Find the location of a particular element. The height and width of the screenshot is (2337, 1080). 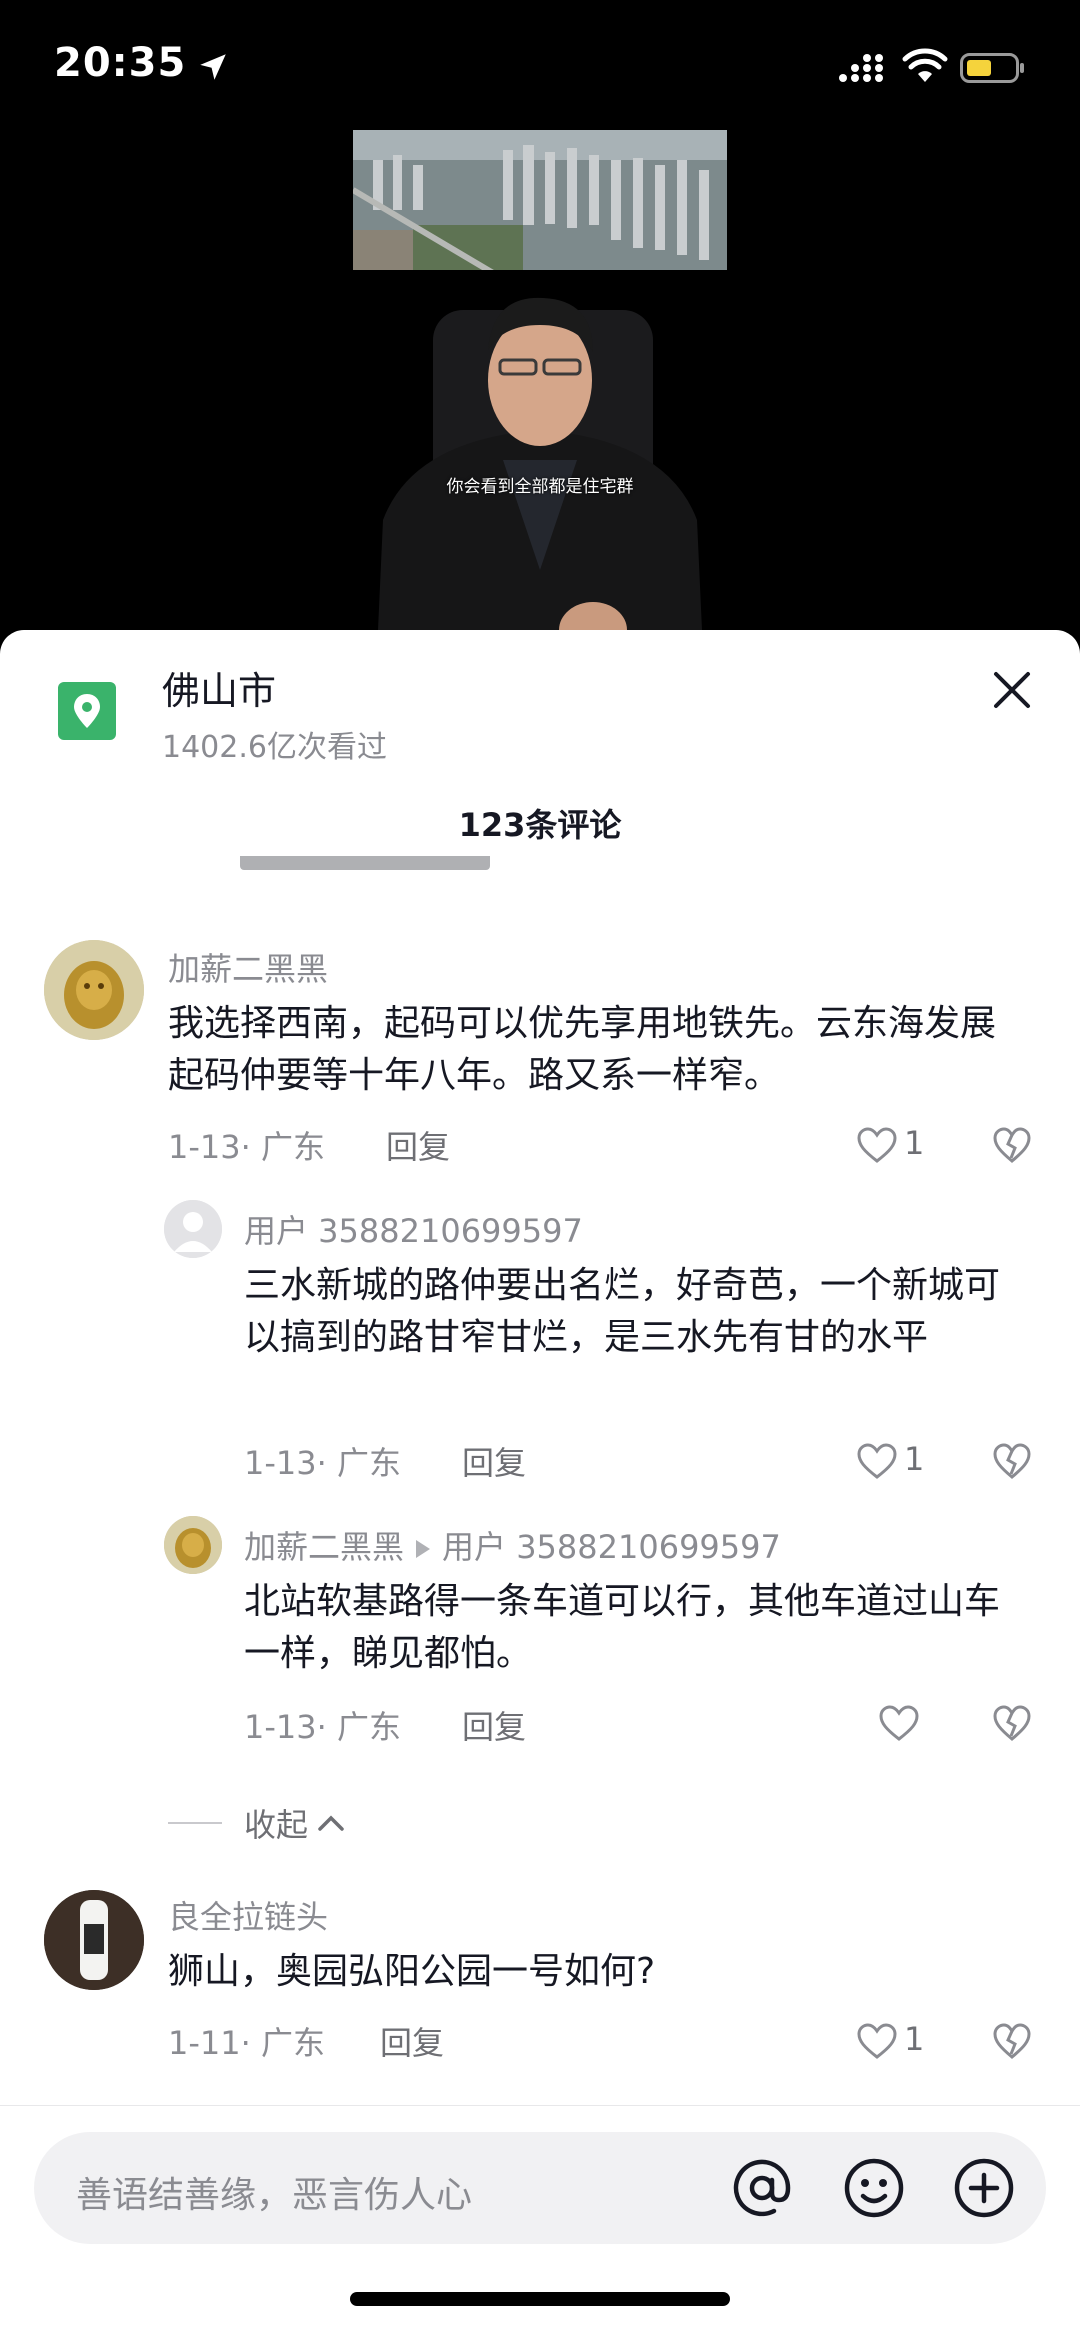

comment-text: 狮山，奥园弘阳公园一号如何? is located at coordinates (598, 1972).